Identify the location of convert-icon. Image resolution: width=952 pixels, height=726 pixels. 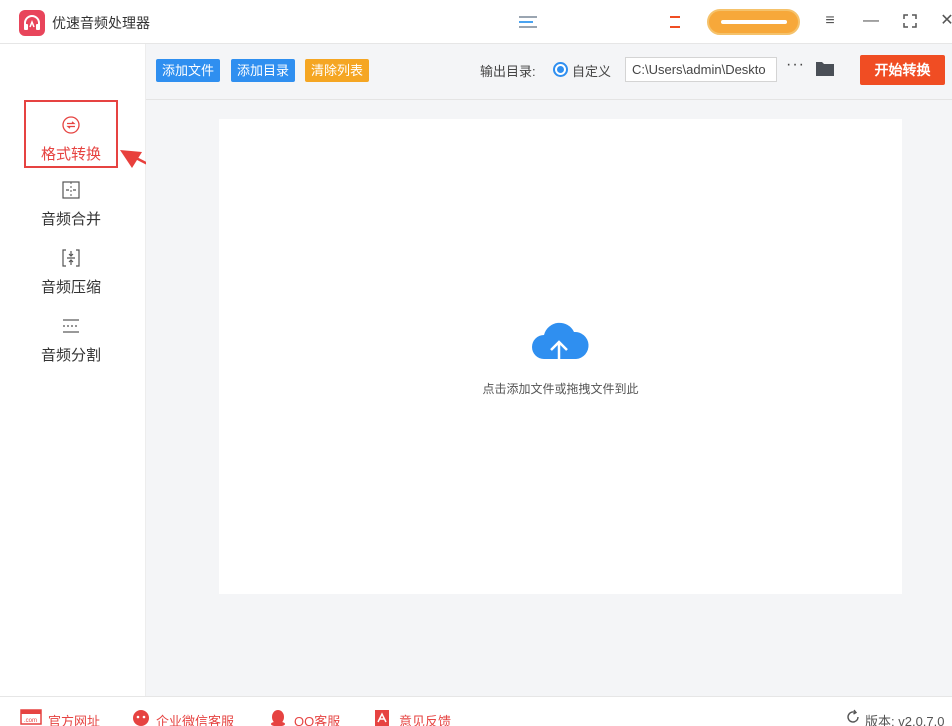
(71, 125).